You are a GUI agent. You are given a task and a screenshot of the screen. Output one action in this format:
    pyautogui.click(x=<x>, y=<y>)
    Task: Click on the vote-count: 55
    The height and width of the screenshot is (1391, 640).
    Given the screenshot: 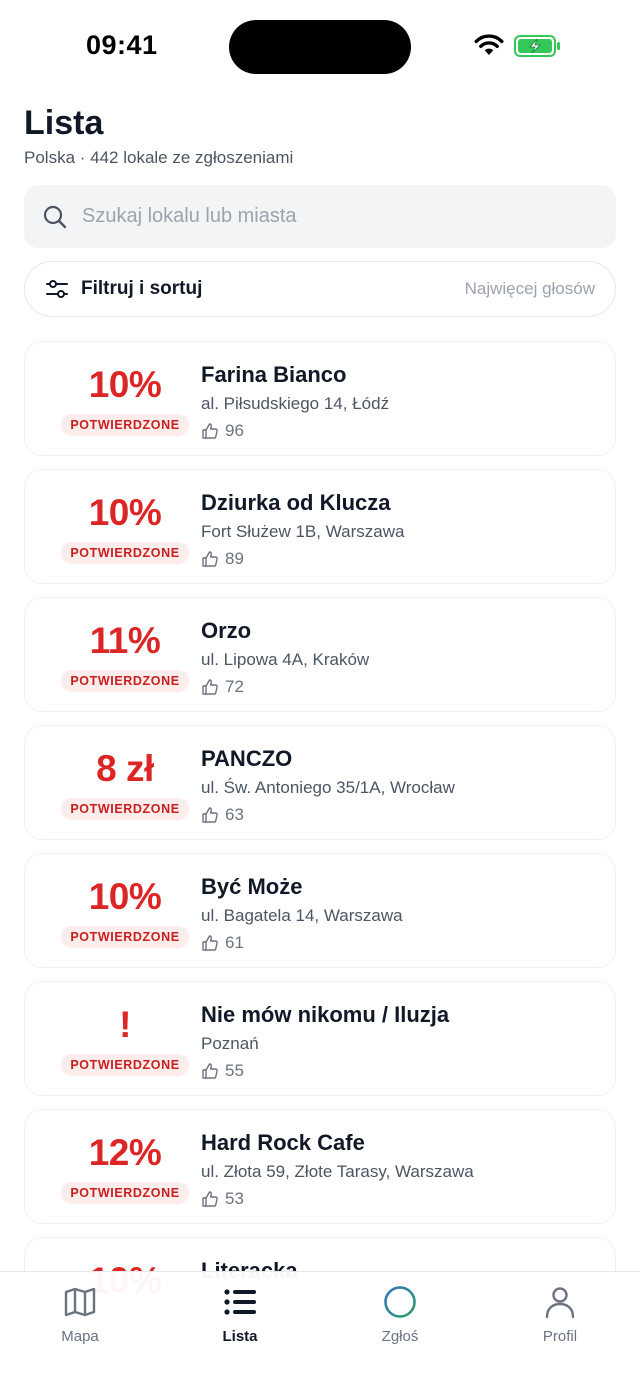 What is the action you would take?
    pyautogui.click(x=234, y=1070)
    